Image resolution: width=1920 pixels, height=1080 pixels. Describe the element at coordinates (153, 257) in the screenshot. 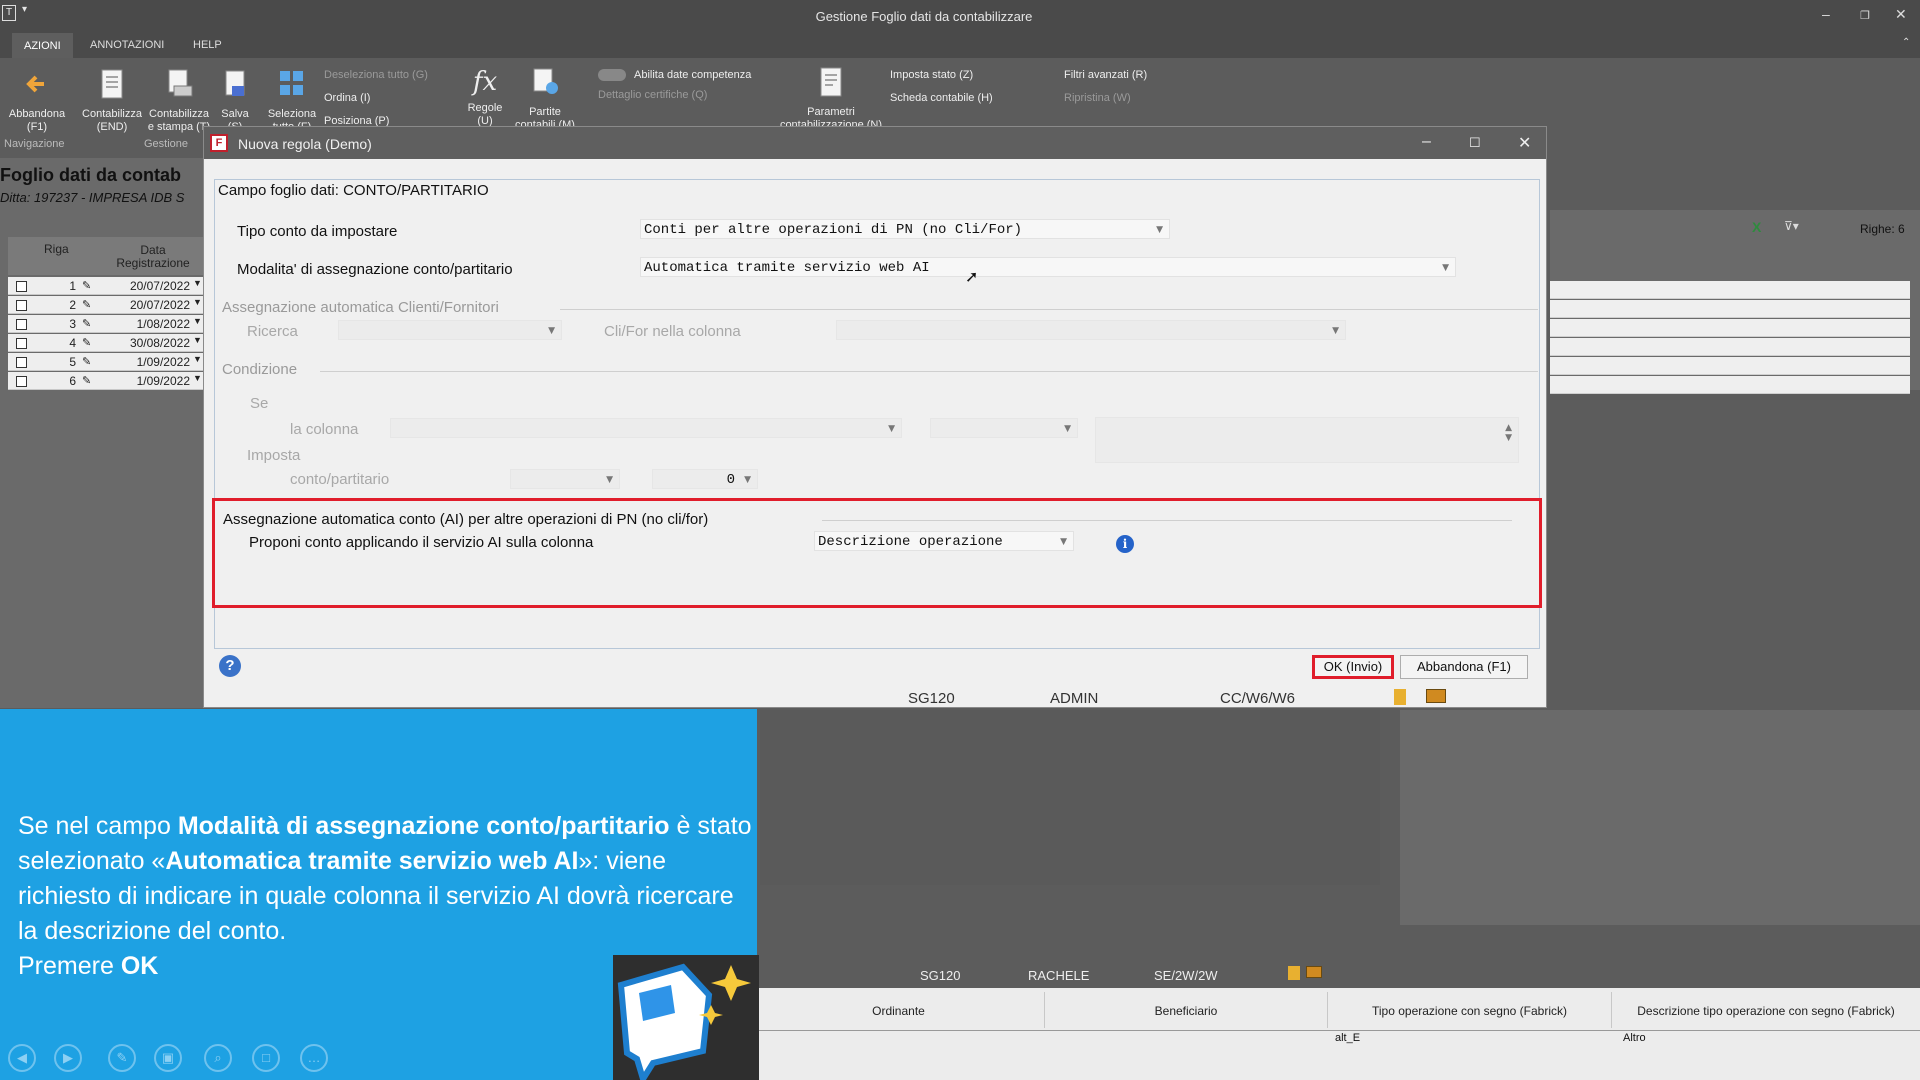

I see `column-data-registrazione: Data Registrazione` at that location.